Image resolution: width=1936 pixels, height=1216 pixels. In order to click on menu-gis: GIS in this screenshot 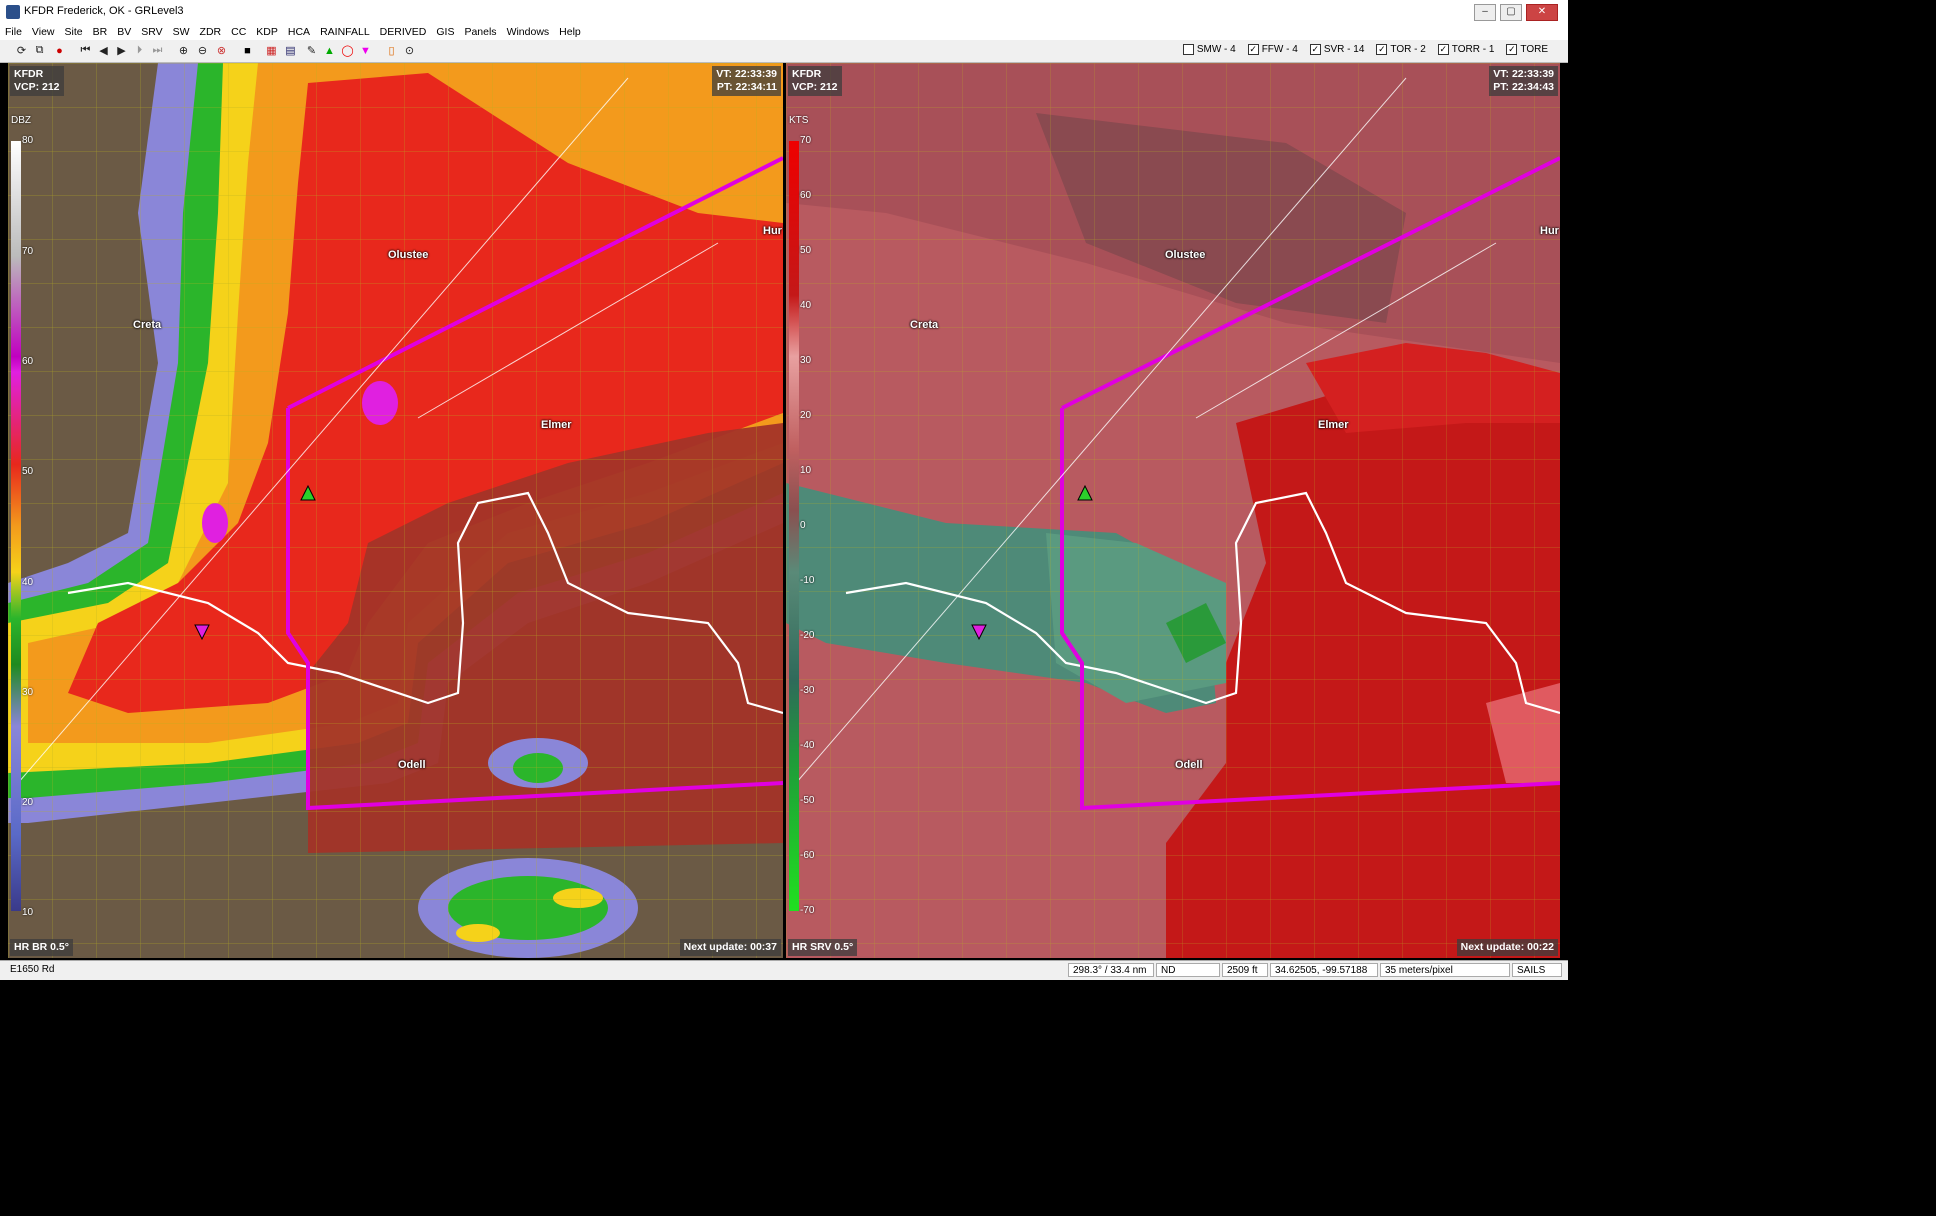, I will do `click(445, 32)`.